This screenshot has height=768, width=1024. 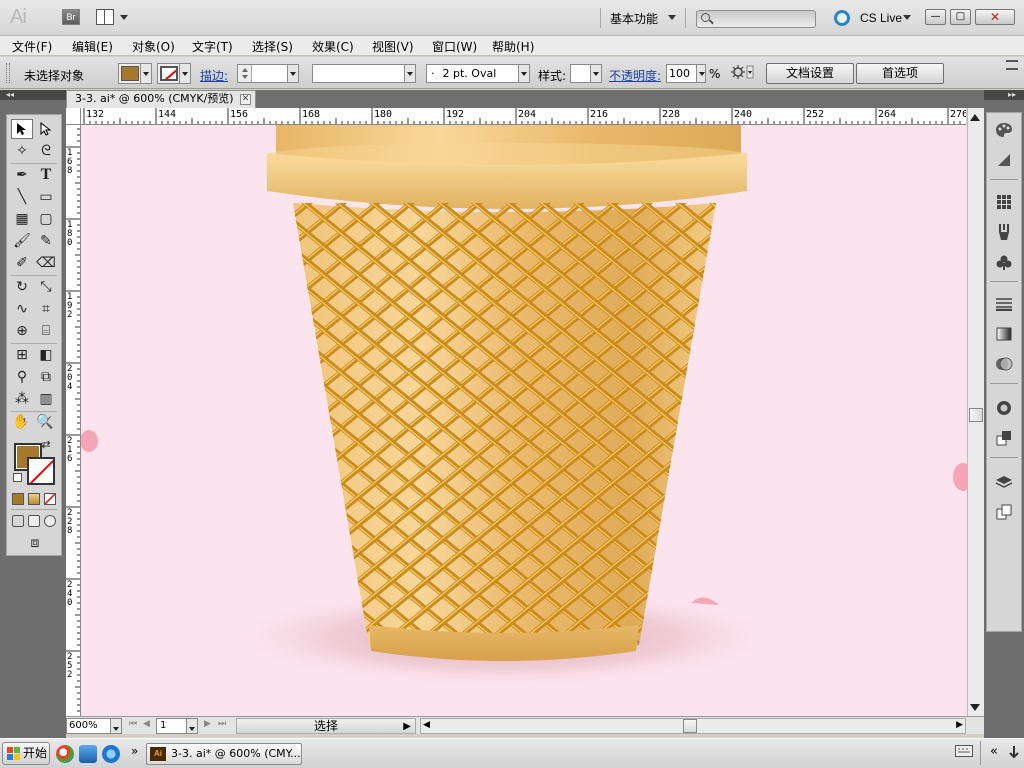 What do you see at coordinates (1004, 334) in the screenshot?
I see `gradient-panel-icon` at bounding box center [1004, 334].